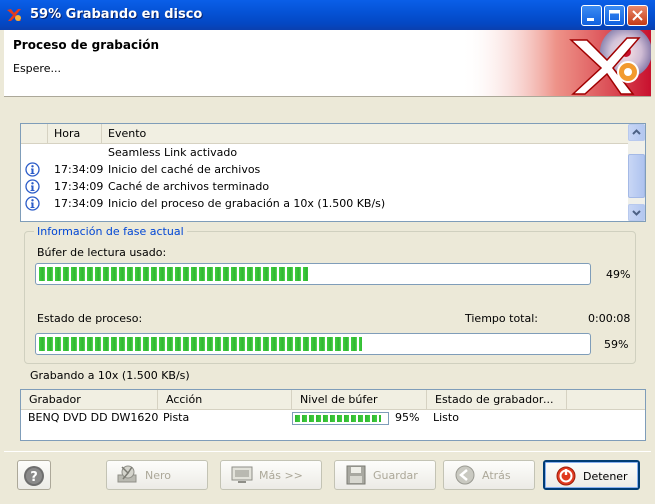 The image size is (655, 504). I want to click on log-row: 17:34:09 Inicio del caché de archivos, so click(324, 169).